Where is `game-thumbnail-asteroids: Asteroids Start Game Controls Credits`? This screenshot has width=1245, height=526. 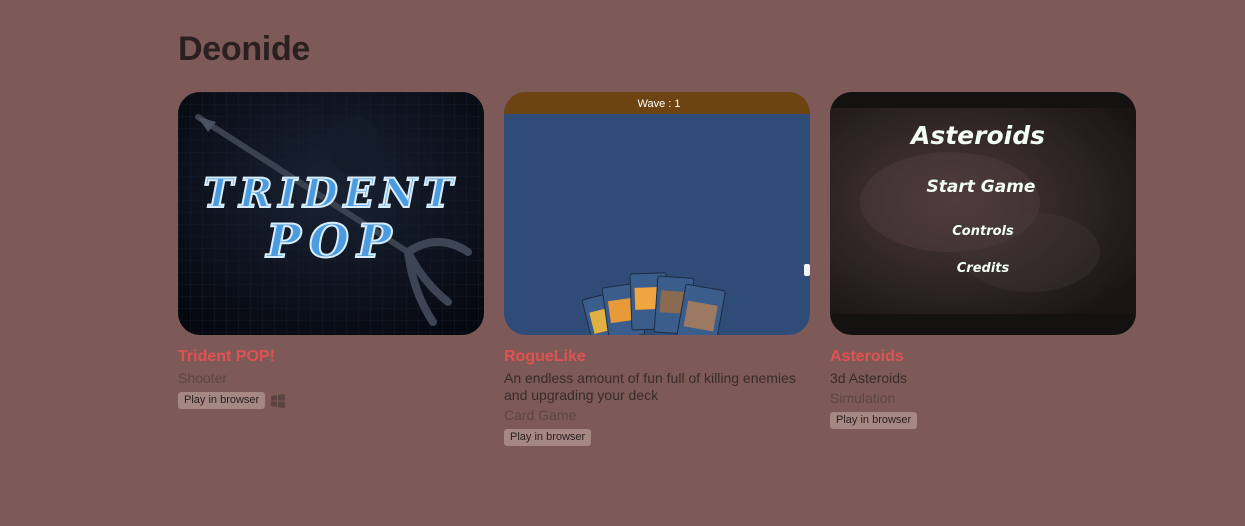 game-thumbnail-asteroids: Asteroids Start Game Controls Credits is located at coordinates (983, 213).